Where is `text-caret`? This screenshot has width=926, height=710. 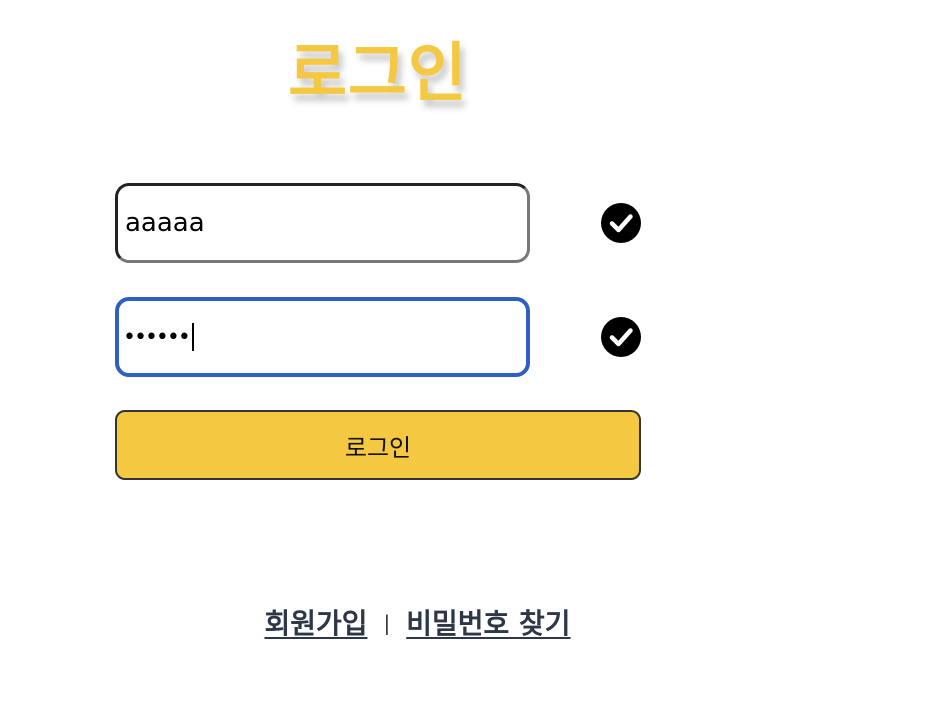 text-caret is located at coordinates (192, 337).